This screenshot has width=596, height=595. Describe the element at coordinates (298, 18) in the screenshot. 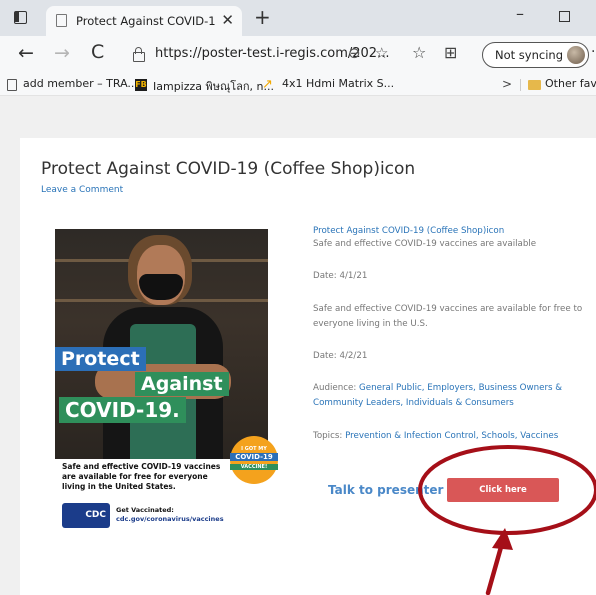

I see `tab-strip: Protect Against COVID-19 (Coffe ✕ + –` at that location.